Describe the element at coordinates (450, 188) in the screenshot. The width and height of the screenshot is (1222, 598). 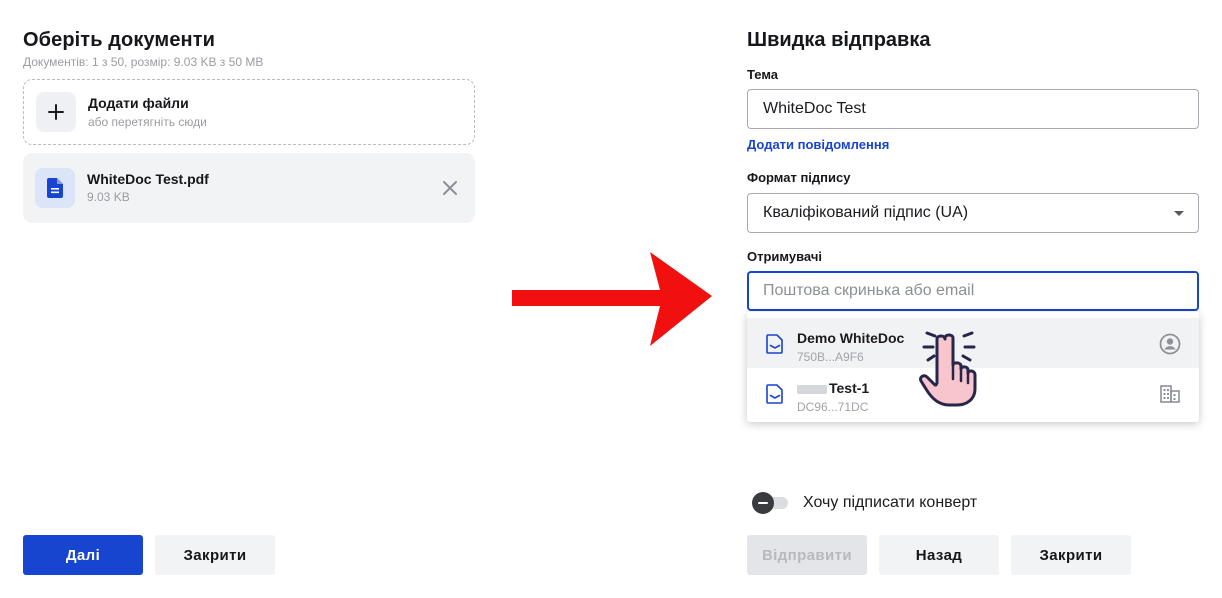
I see `remove-file-close-icon` at that location.